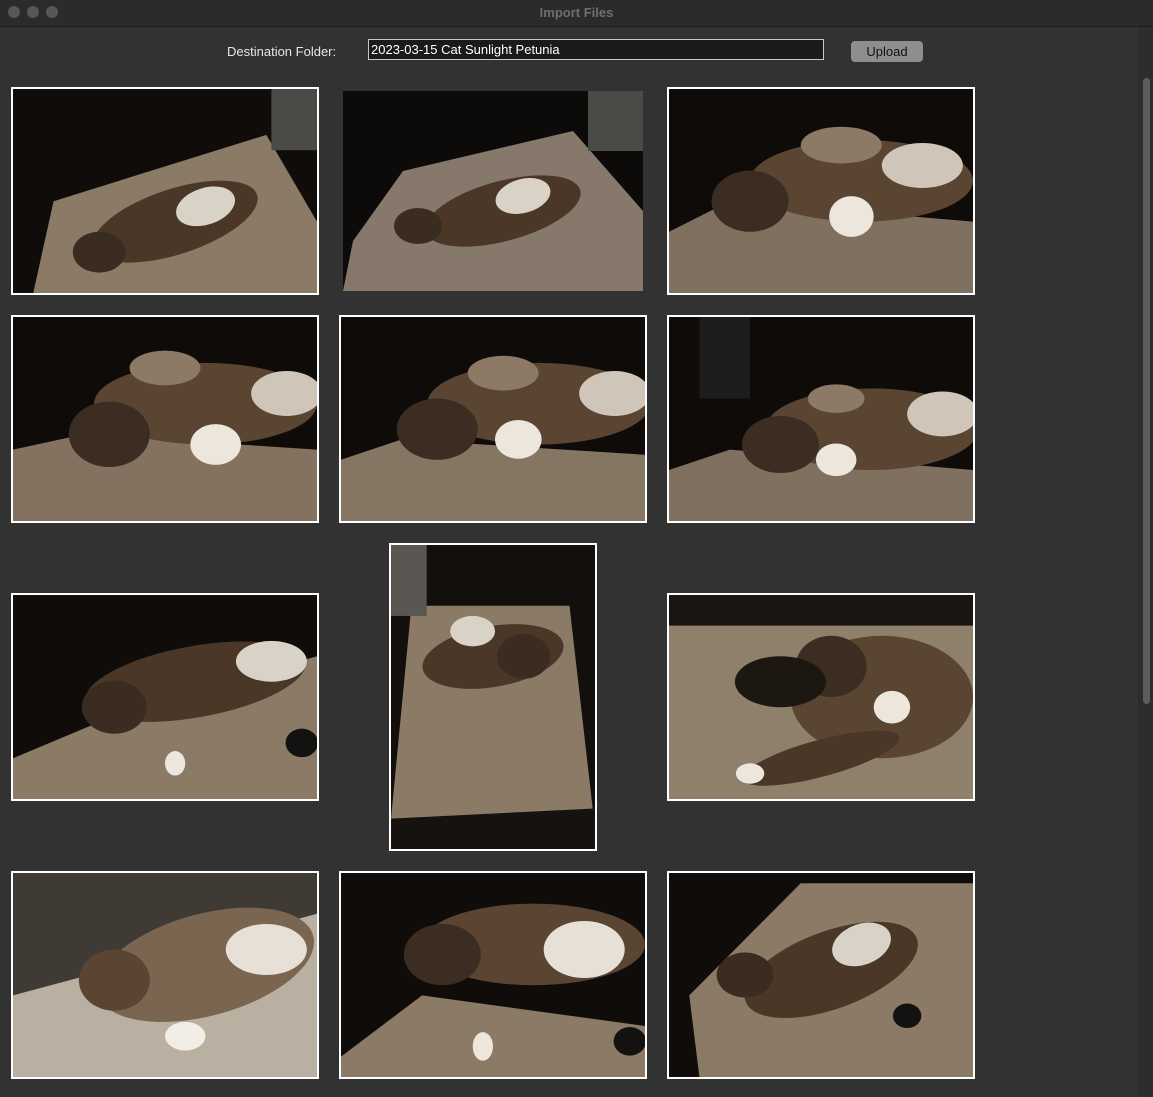 This screenshot has width=1153, height=1097. Describe the element at coordinates (282, 51) in the screenshot. I see `destination-folder-label: Destination Folder:` at that location.